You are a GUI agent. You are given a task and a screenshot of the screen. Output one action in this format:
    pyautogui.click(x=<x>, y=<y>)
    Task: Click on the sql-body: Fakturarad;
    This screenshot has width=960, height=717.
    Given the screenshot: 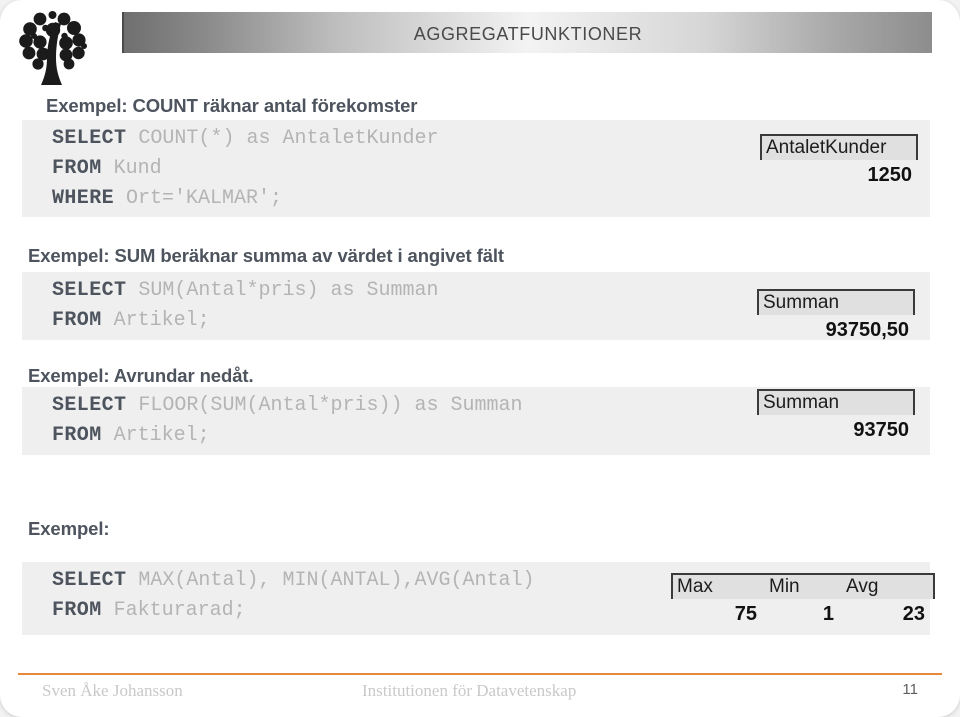 What is the action you would take?
    pyautogui.click(x=173, y=610)
    